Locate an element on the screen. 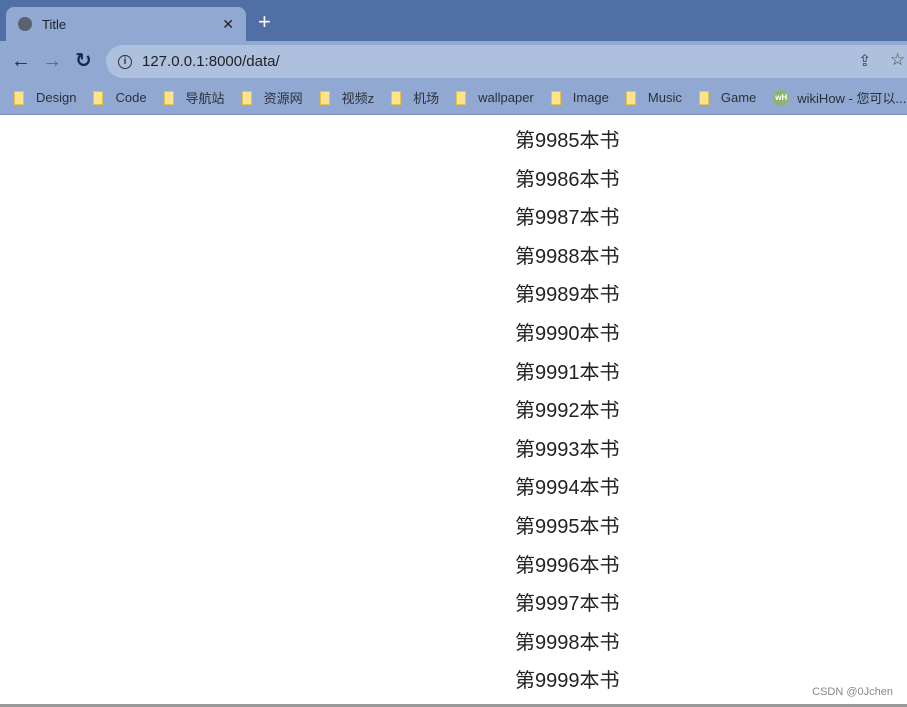  watermark: CSDN @0Jchen is located at coordinates (852, 692).